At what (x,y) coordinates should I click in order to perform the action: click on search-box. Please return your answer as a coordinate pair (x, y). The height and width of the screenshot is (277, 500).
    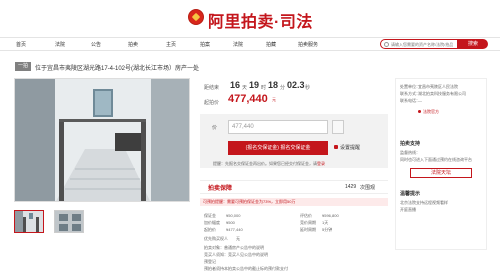
    Looking at the image, I should click on (419, 44).